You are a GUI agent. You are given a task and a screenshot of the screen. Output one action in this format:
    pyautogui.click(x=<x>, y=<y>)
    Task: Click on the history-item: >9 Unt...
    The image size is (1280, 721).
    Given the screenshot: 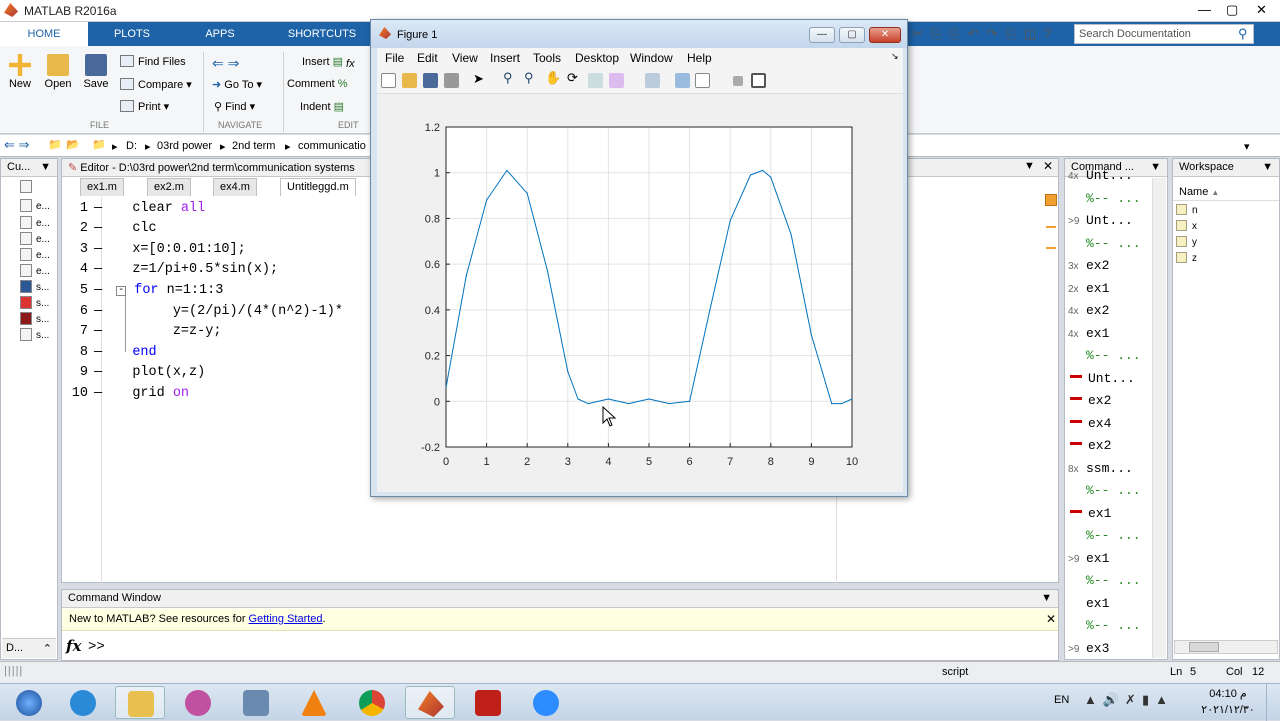 What is the action you would take?
    pyautogui.click(x=1100, y=220)
    